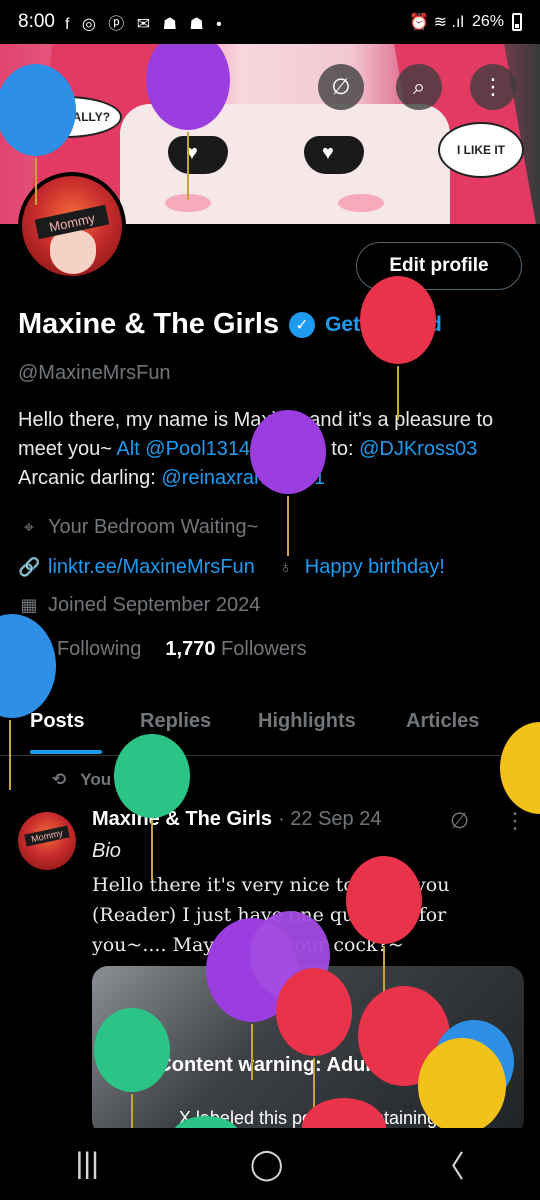 This screenshot has height=1200, width=540. Describe the element at coordinates (198, 155) in the screenshot. I see `banner-eye-left` at that location.